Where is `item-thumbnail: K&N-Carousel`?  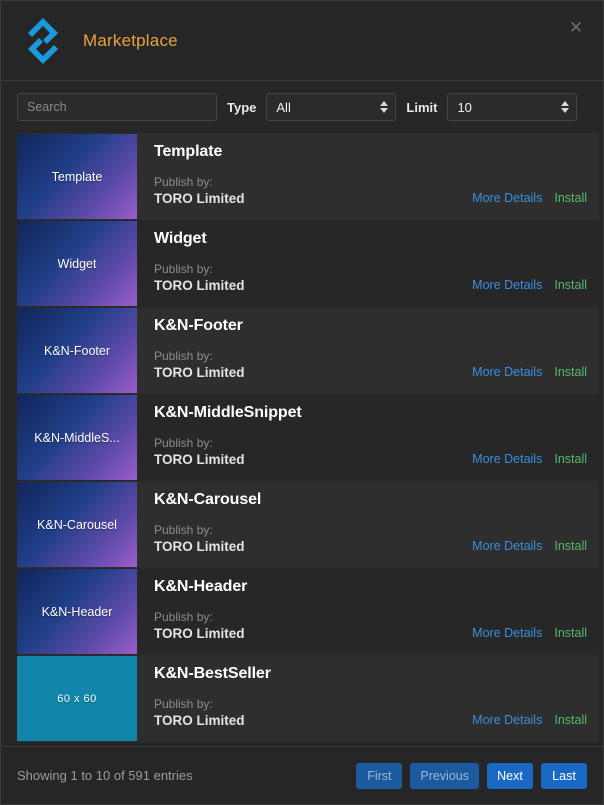
item-thumbnail: K&N-Carousel is located at coordinates (77, 524).